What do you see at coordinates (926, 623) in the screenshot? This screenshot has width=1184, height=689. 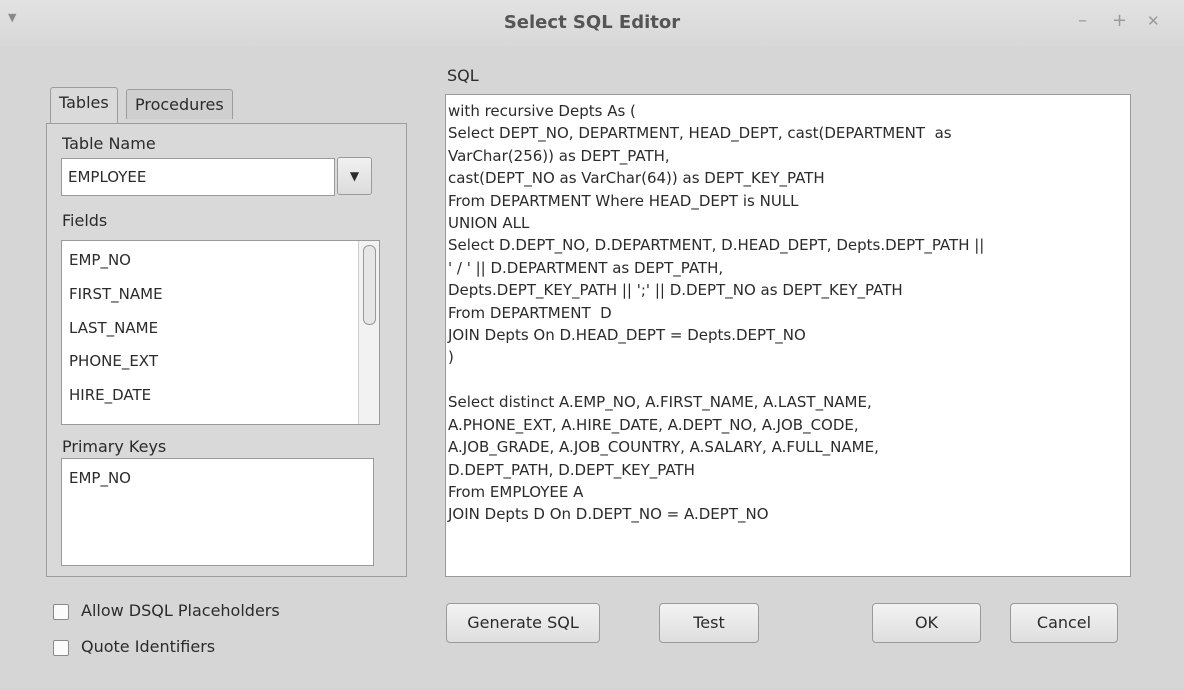 I see `ok-button: OK` at bounding box center [926, 623].